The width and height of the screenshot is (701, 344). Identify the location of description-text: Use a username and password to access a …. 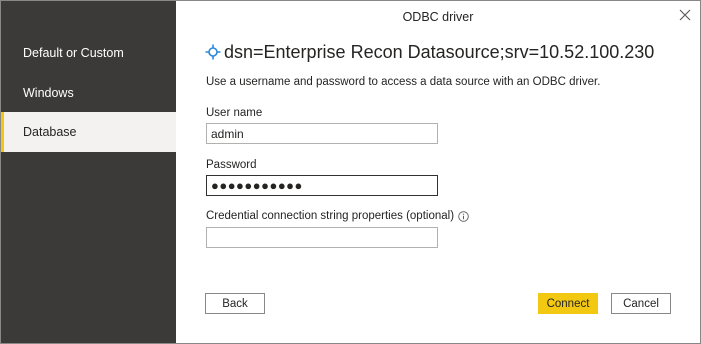
(403, 82).